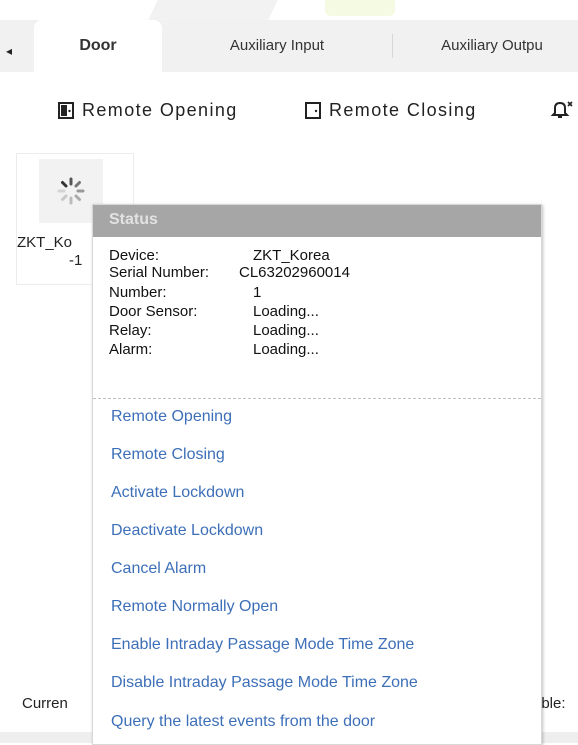 The image size is (578, 745). Describe the element at coordinates (257, 292) in the screenshot. I see `number-value: 1` at that location.